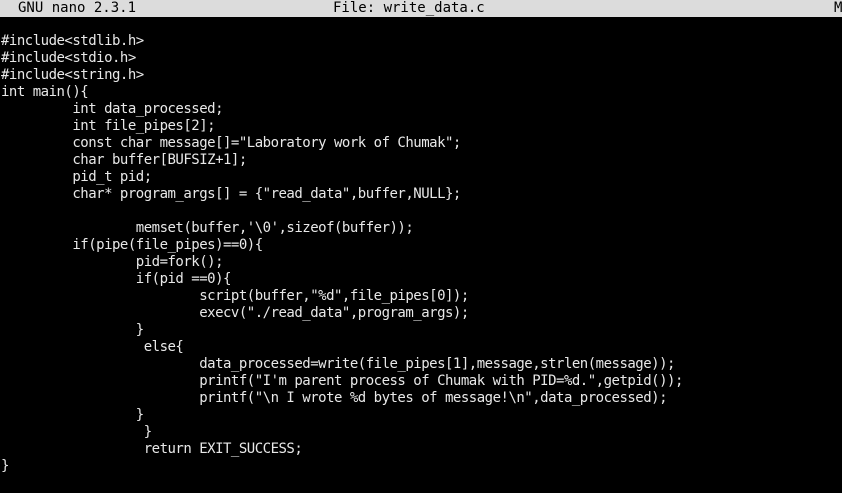  I want to click on code-line: int data_processed;, so click(112, 109).